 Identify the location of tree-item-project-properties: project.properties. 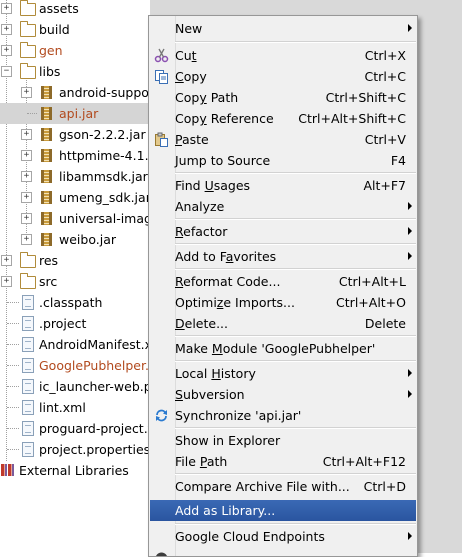
(75, 449).